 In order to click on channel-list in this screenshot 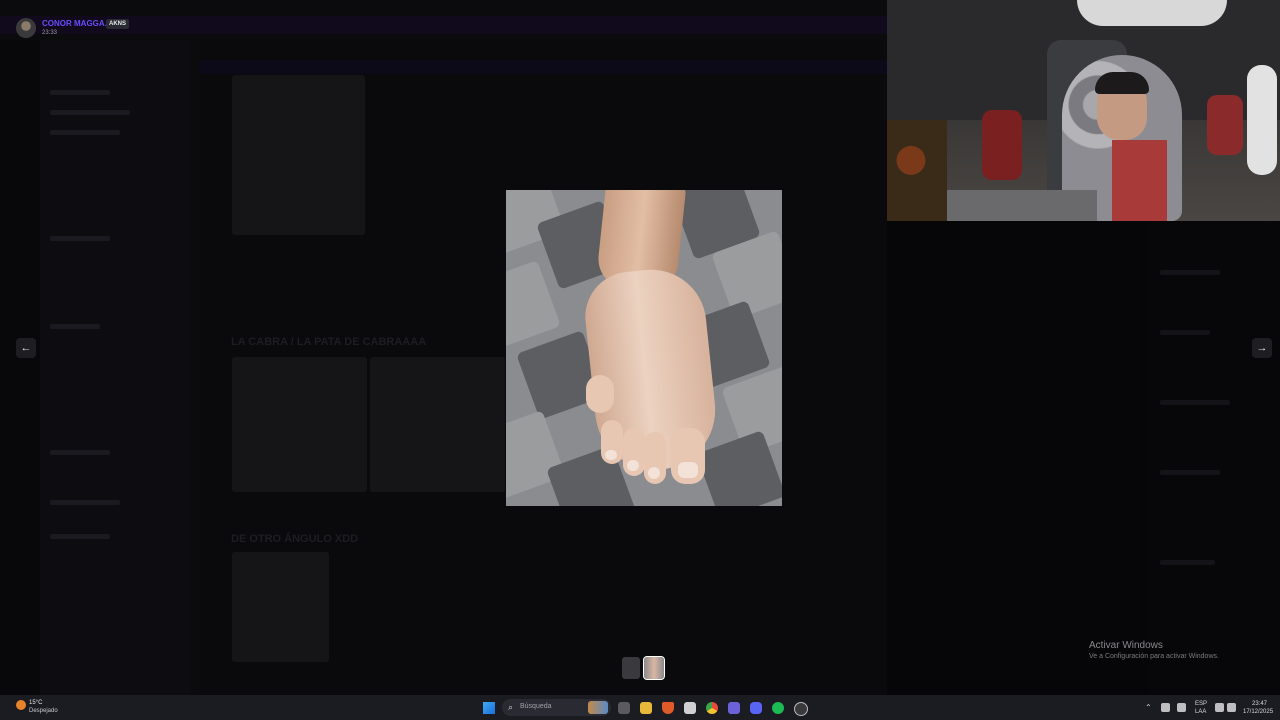, I will do `click(115, 367)`.